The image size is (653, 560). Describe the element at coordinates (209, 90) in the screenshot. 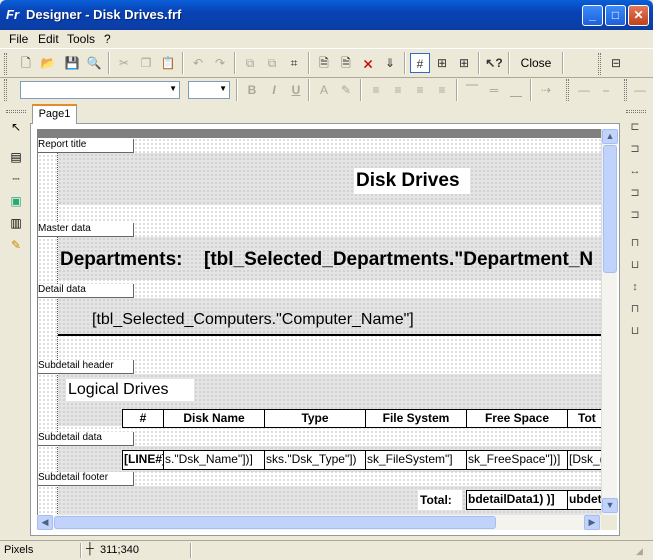

I see `font-size-combo: ▼` at that location.